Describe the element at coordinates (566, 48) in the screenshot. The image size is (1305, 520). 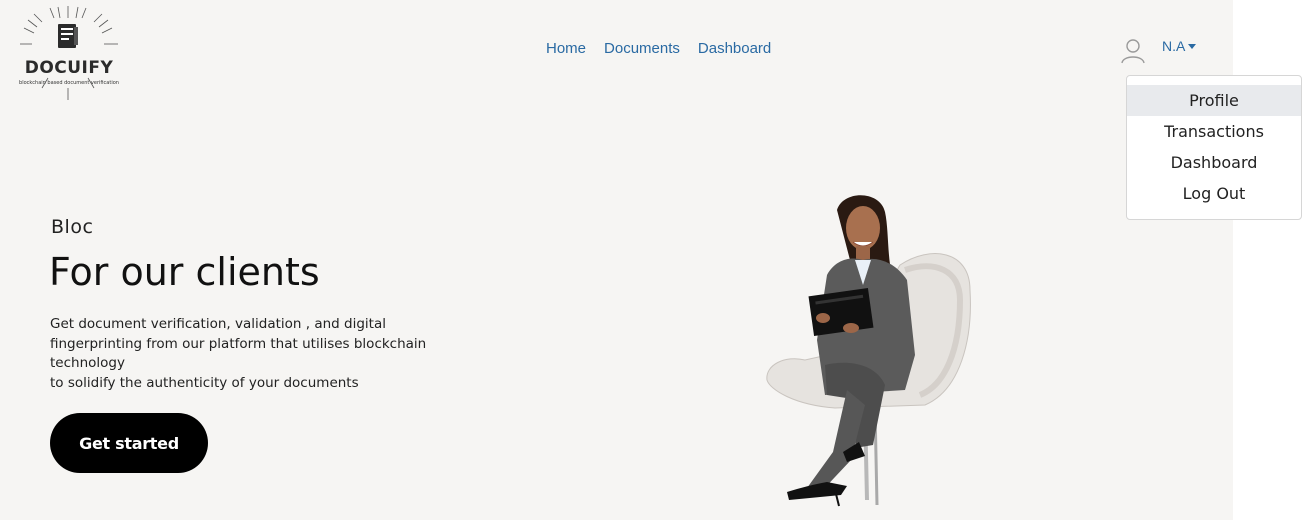
I see `nav-home-link: Home` at that location.